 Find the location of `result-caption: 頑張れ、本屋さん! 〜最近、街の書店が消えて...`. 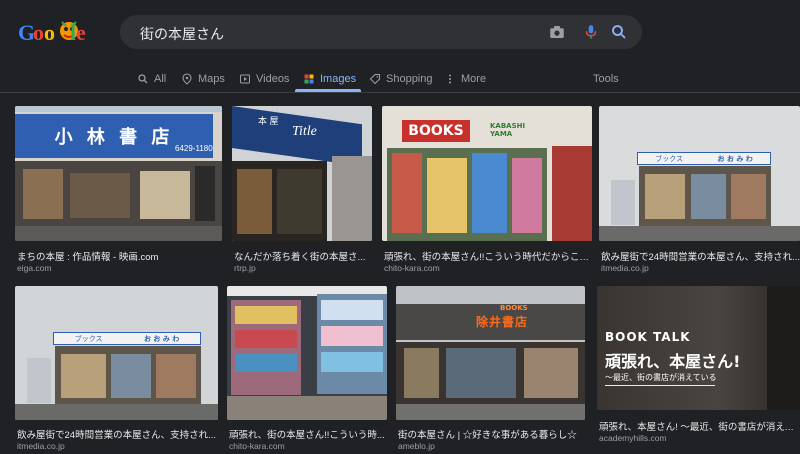

result-caption: 頑張れ、本屋さん! 〜最近、街の書店が消えて... is located at coordinates (699, 426).